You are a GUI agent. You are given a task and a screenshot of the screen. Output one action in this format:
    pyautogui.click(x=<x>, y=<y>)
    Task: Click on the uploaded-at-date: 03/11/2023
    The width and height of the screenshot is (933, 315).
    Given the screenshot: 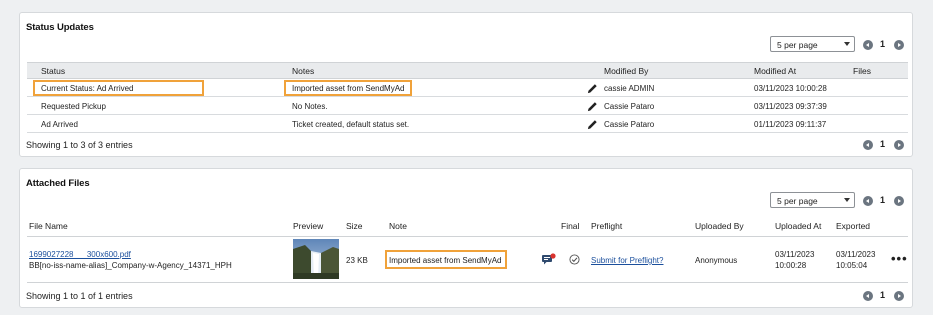 What is the action you would take?
    pyautogui.click(x=795, y=254)
    